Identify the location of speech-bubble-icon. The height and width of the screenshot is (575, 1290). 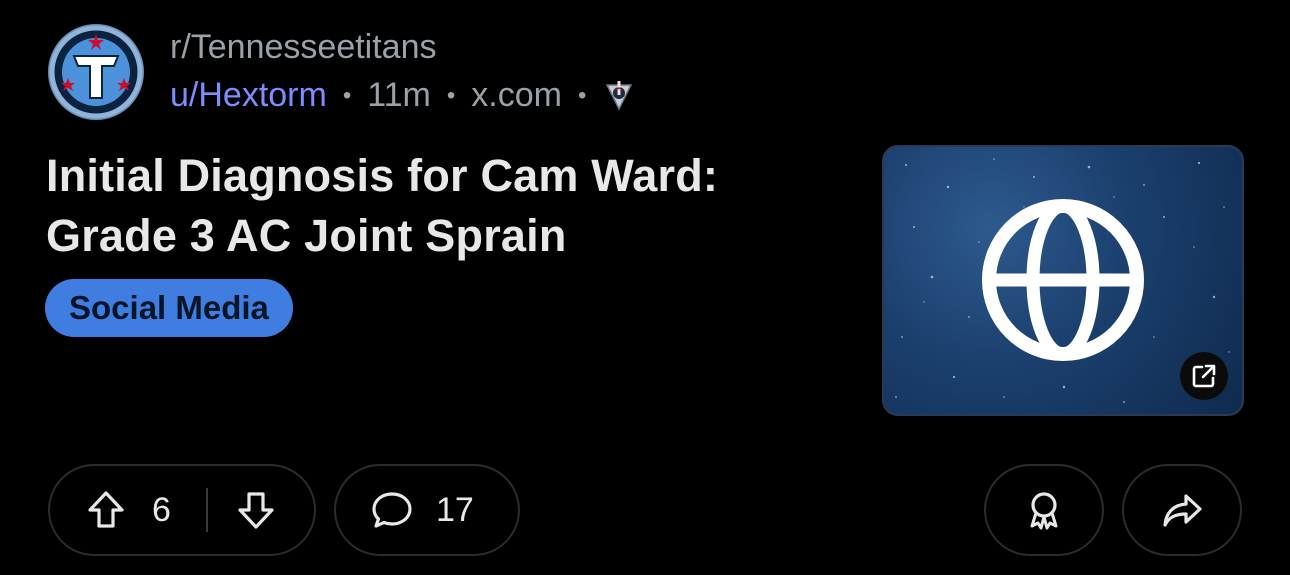
(392, 510).